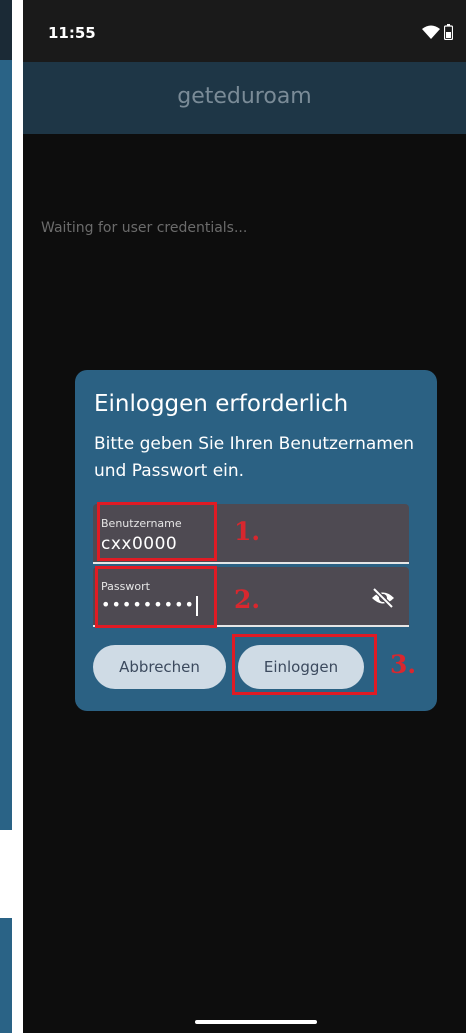 Image resolution: width=466 pixels, height=1033 pixels. Describe the element at coordinates (156, 597) in the screenshot. I see `annotation-box-password` at that location.